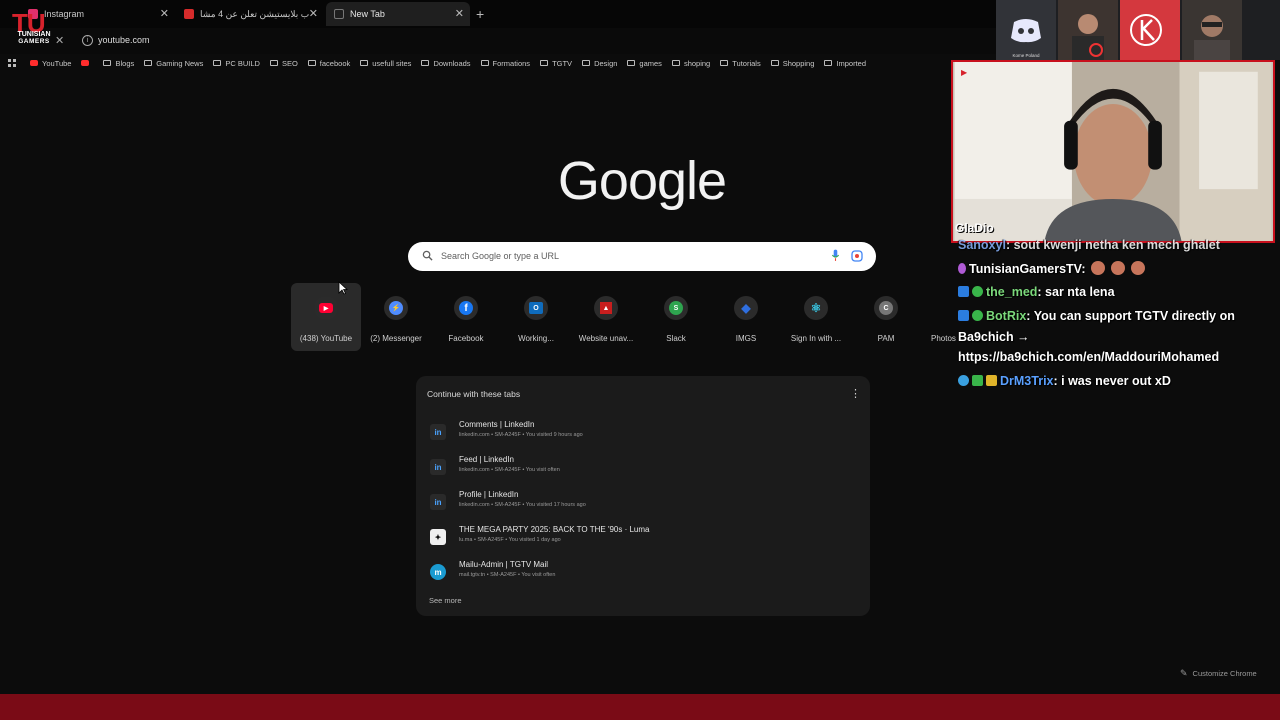  I want to click on star-badge-icon, so click(977, 380).